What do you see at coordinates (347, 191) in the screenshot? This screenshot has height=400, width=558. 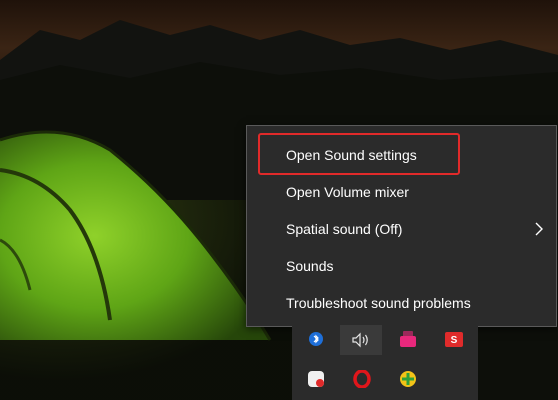 I see `menu-item-label: Open Volume mixer` at bounding box center [347, 191].